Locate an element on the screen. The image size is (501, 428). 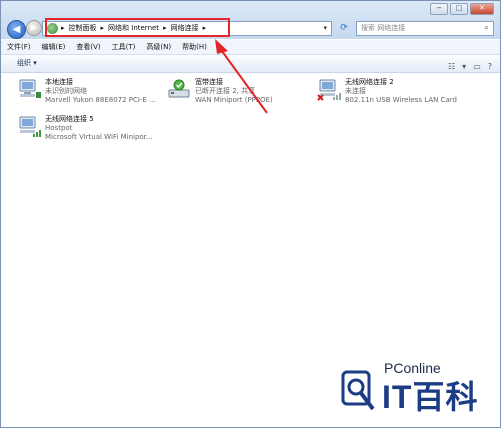
connection-status: Hostpot is located at coordinates (59, 128).